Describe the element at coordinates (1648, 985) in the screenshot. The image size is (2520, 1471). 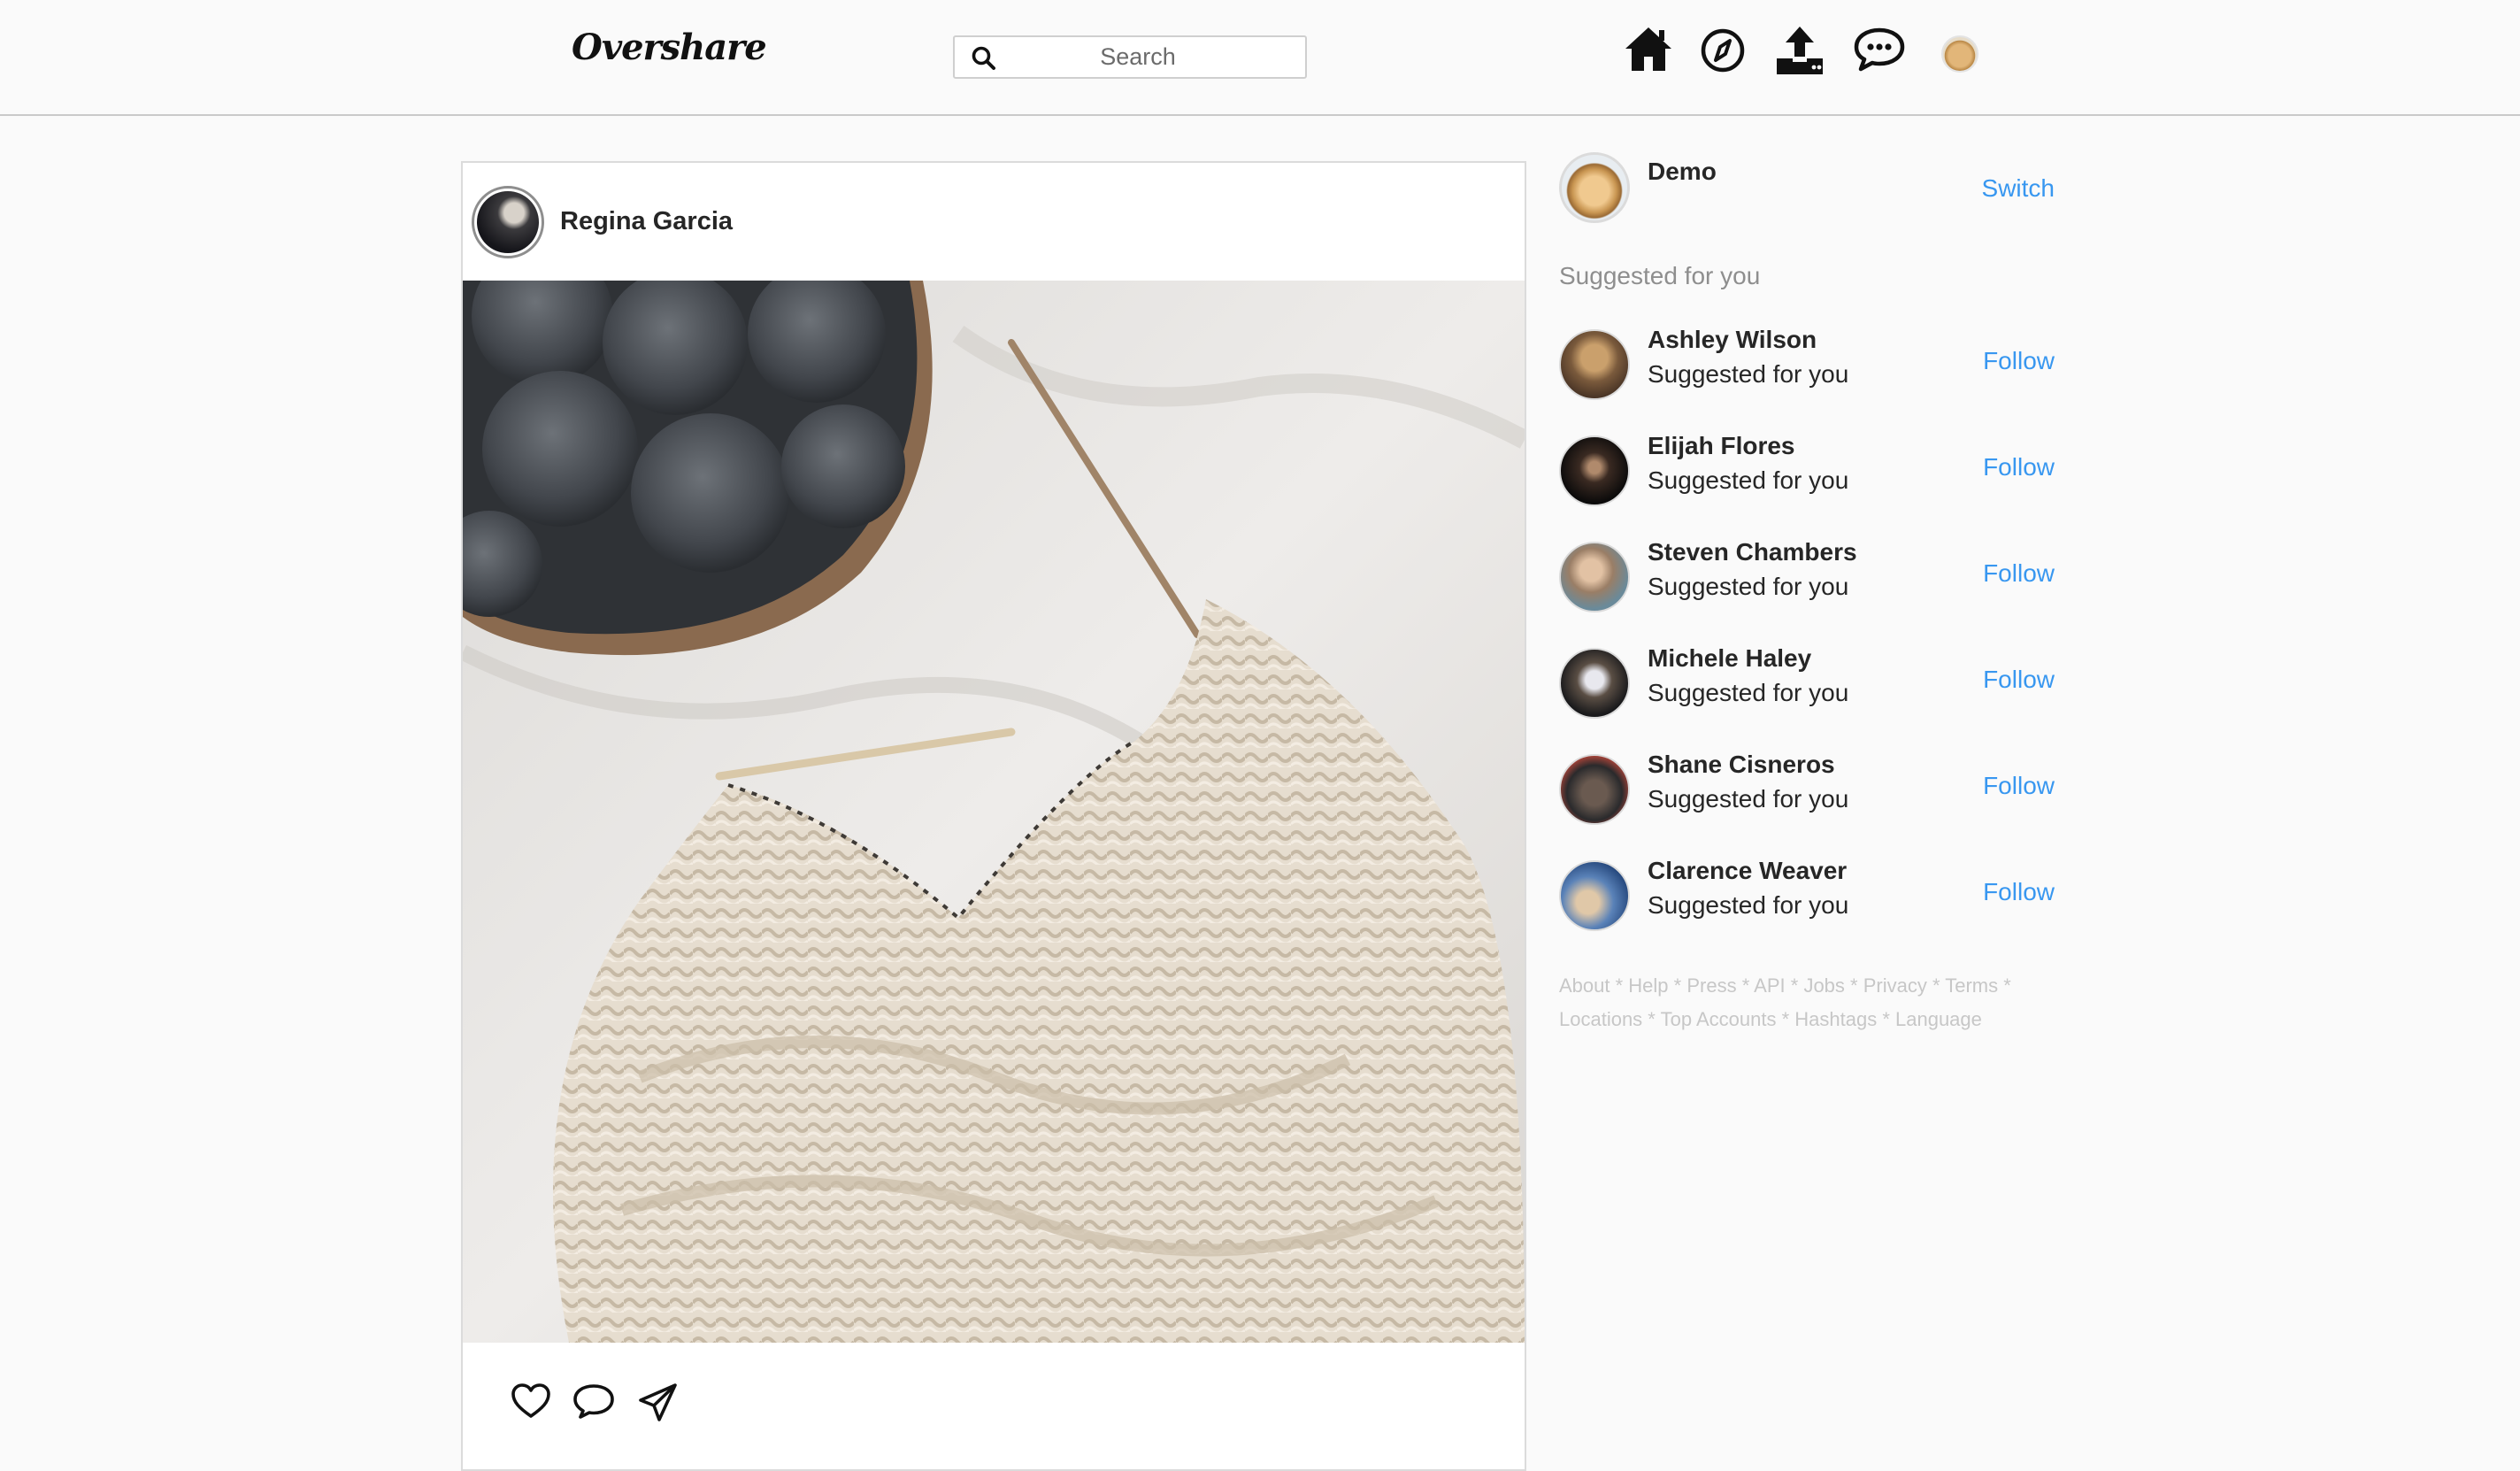
I see `footer-link-help: Help` at that location.